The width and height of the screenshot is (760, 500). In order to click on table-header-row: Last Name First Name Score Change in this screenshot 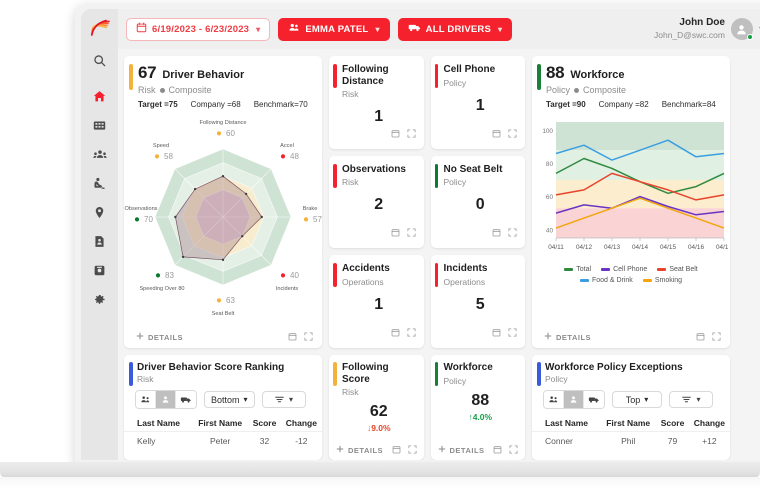, I will do `click(631, 423)`.